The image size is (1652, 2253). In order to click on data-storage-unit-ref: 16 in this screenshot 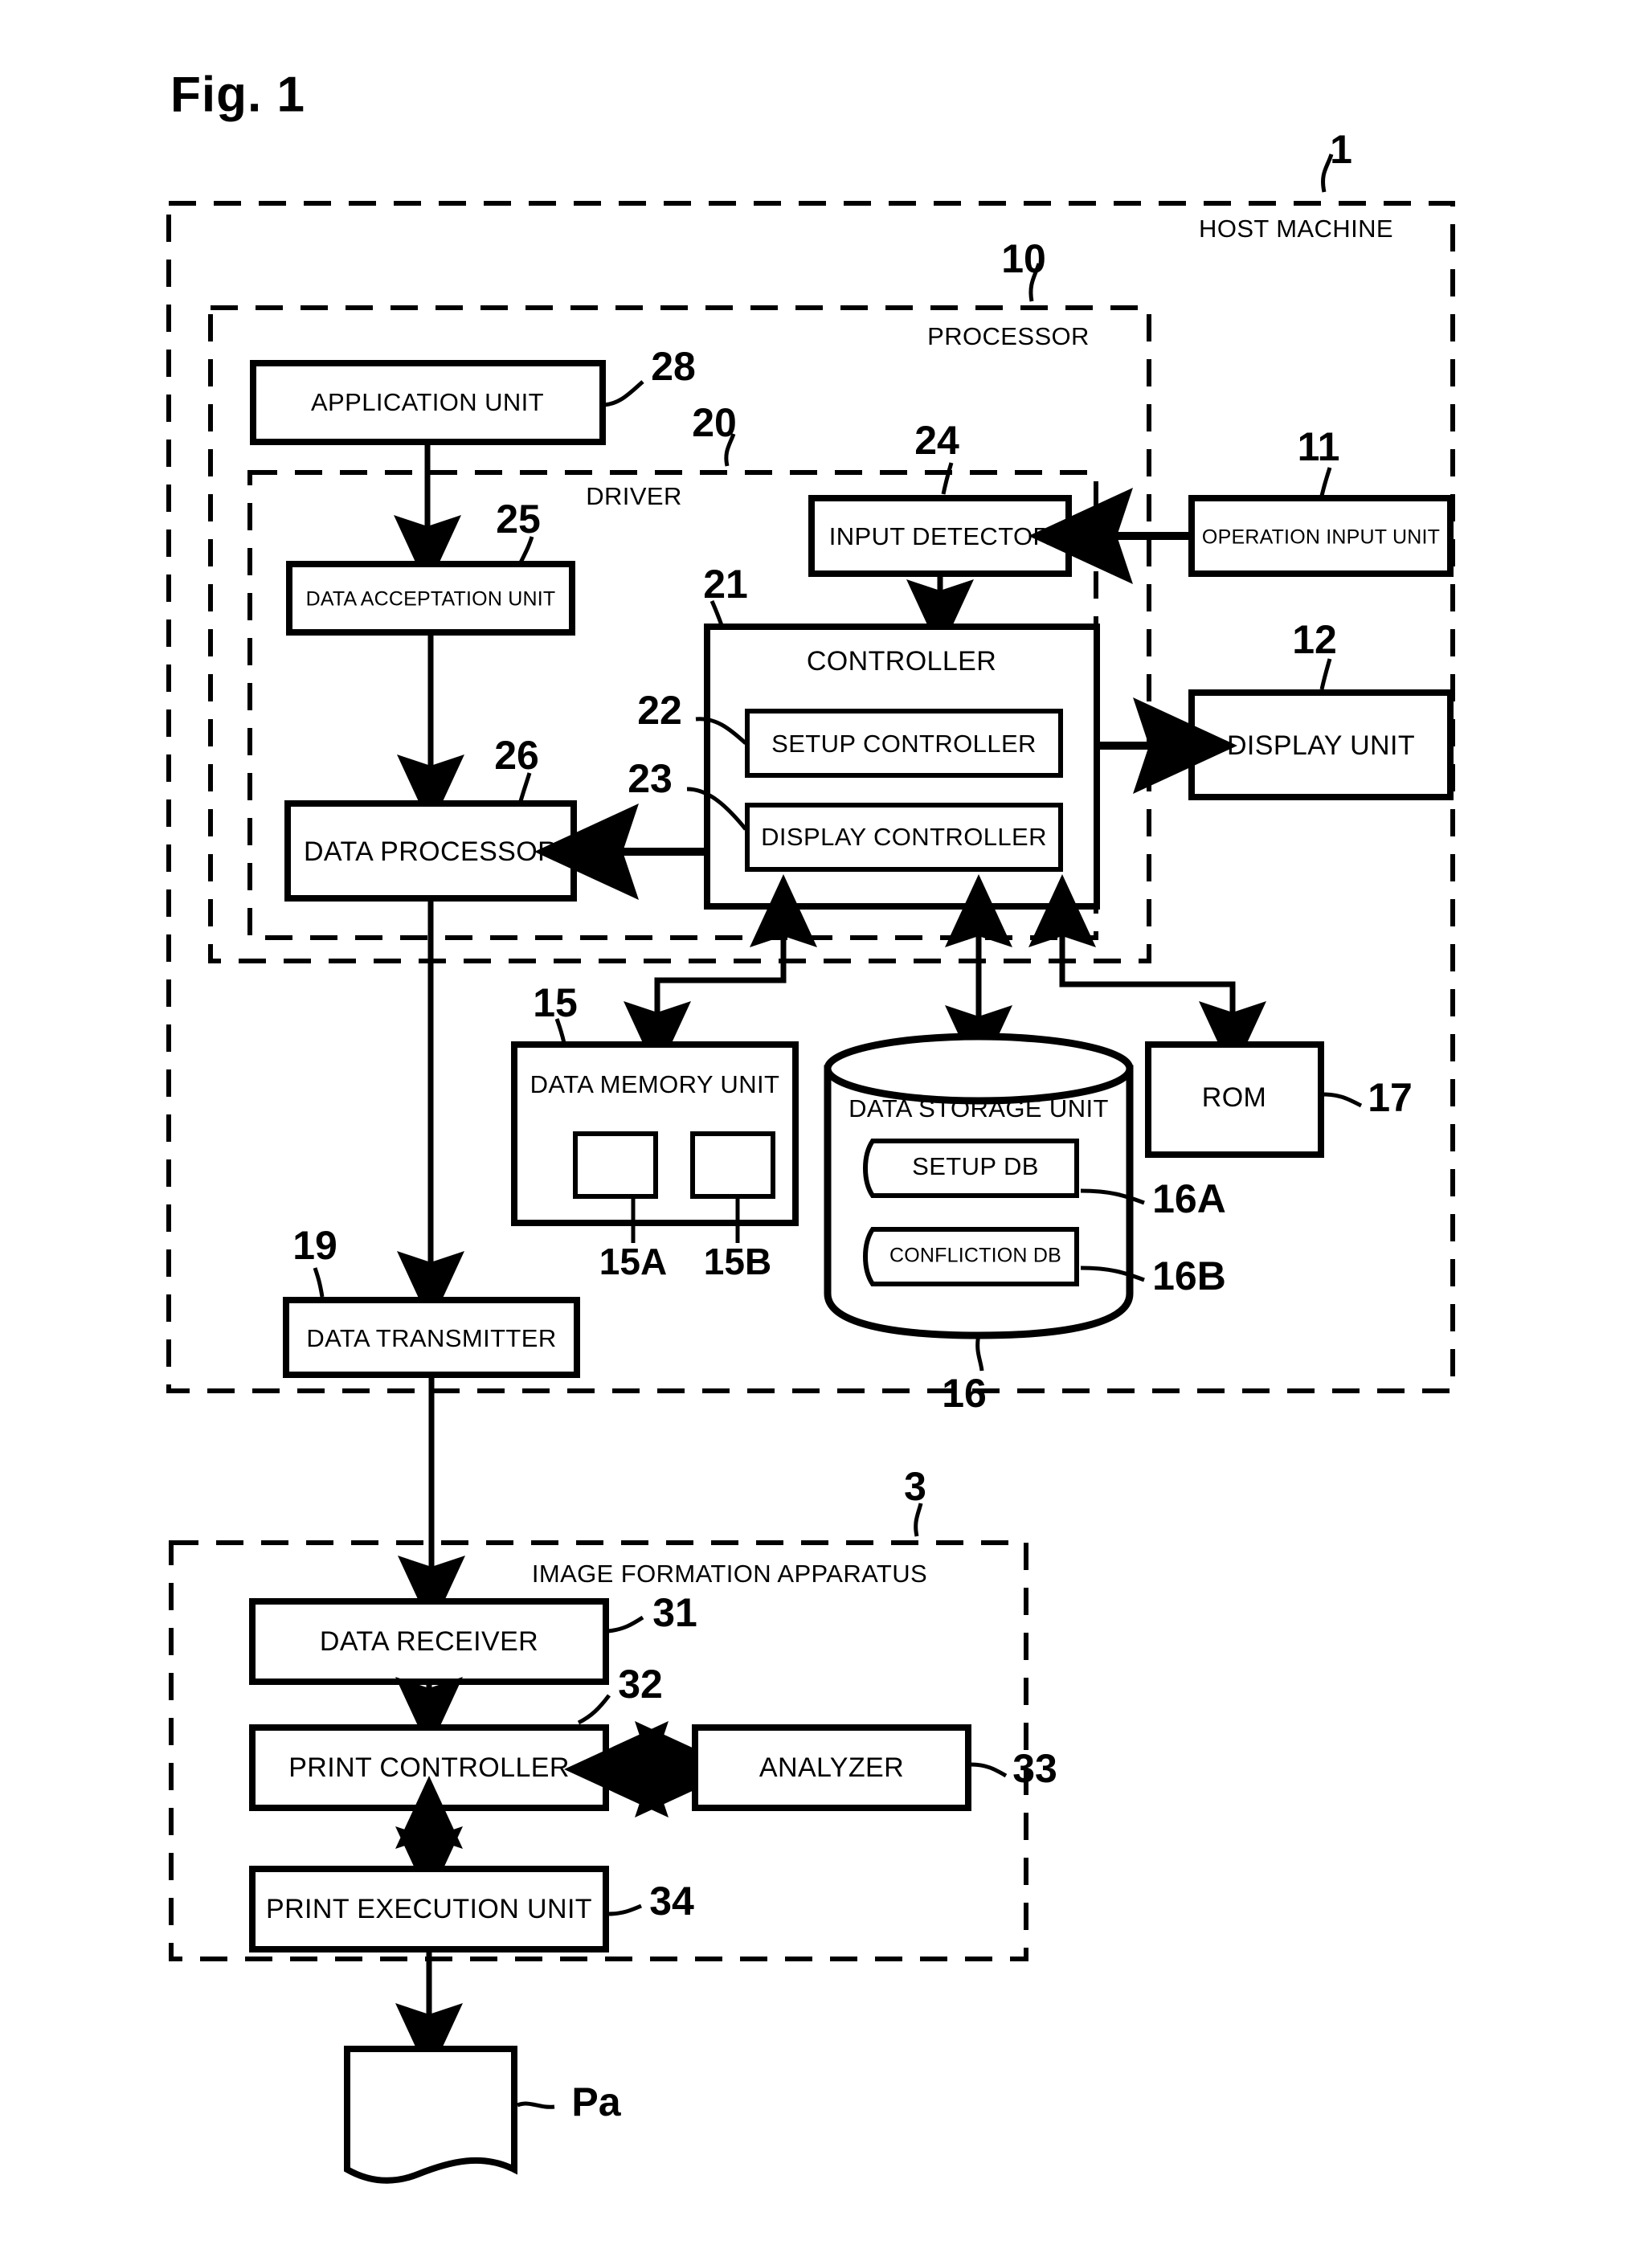, I will do `click(965, 1393)`.